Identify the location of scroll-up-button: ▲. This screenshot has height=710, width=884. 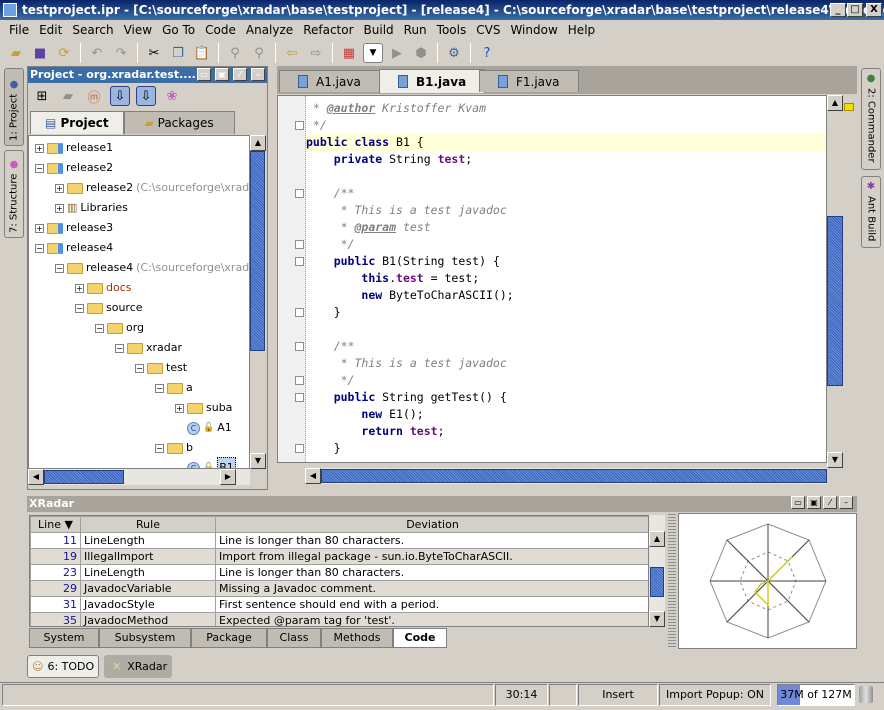
(258, 143).